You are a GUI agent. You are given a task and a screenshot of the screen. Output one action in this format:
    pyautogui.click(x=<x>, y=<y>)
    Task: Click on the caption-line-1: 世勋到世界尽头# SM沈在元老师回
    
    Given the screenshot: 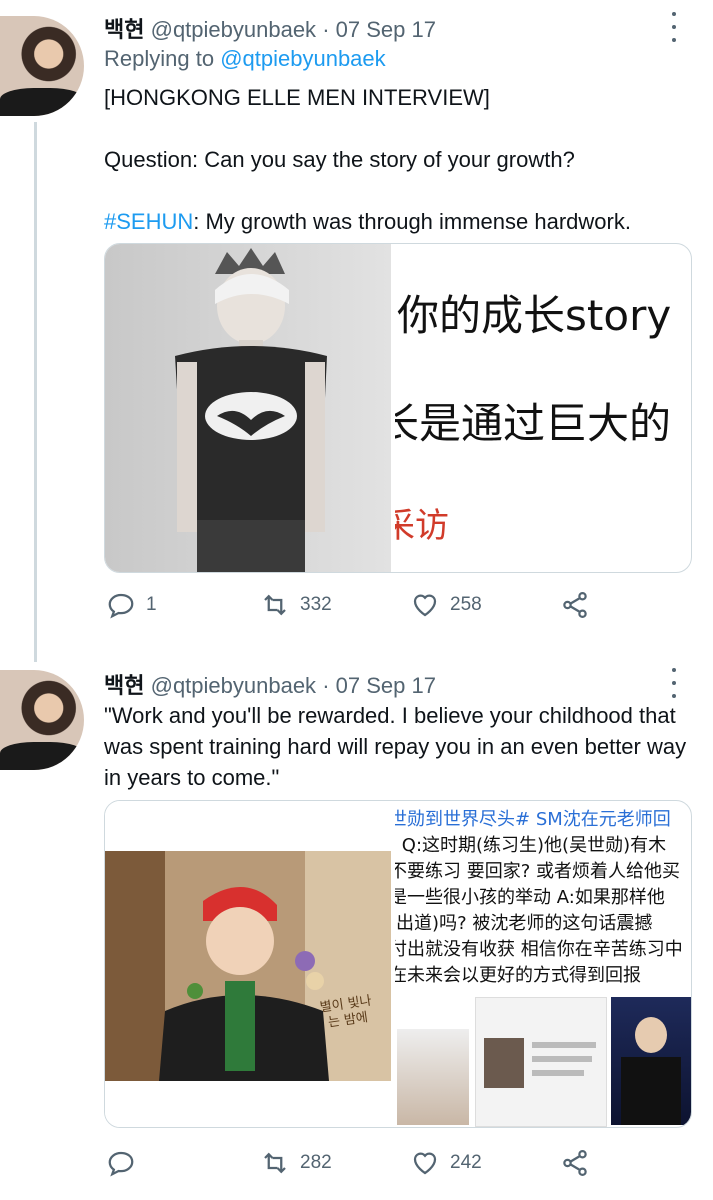 What is the action you would take?
    pyautogui.click(x=531, y=819)
    